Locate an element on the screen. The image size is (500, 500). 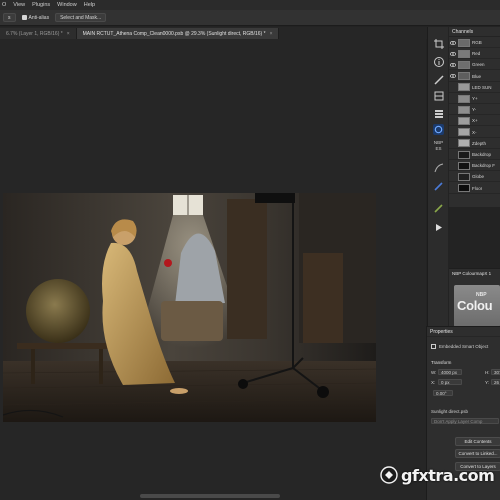
channel-name: Red is located at coordinates (476, 54).